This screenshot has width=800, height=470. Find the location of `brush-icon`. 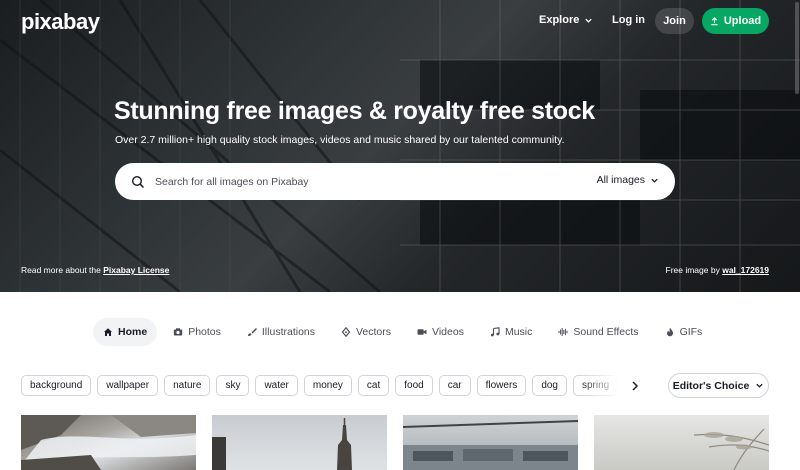

brush-icon is located at coordinates (252, 332).